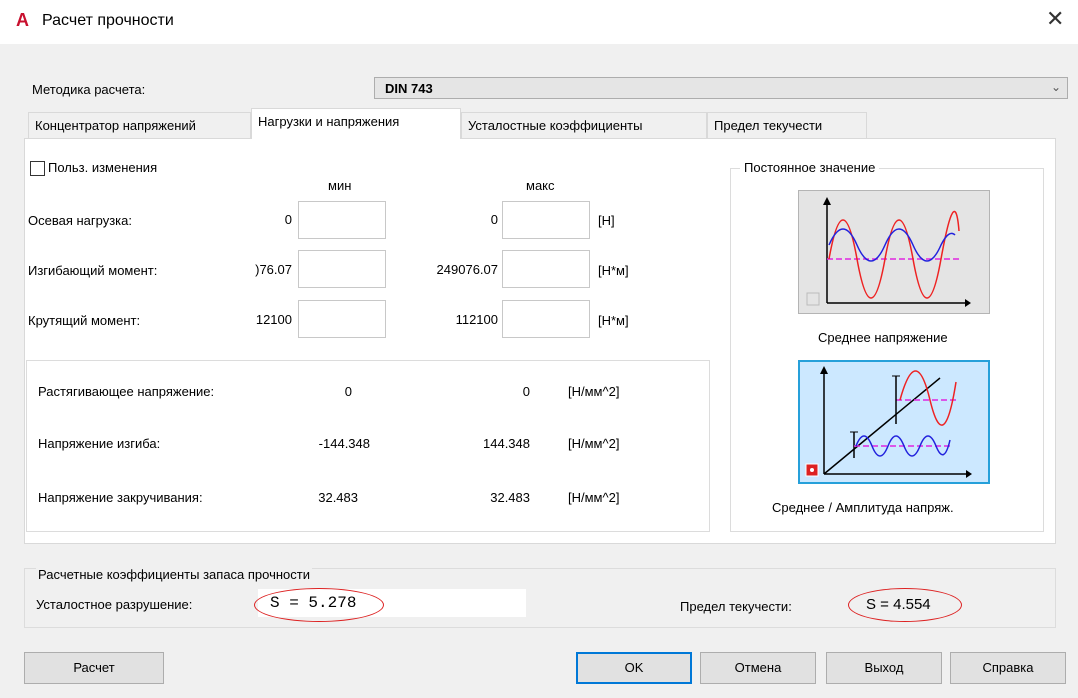 The image size is (1078, 698). I want to click on method-label: Методика расчета:, so click(89, 89).